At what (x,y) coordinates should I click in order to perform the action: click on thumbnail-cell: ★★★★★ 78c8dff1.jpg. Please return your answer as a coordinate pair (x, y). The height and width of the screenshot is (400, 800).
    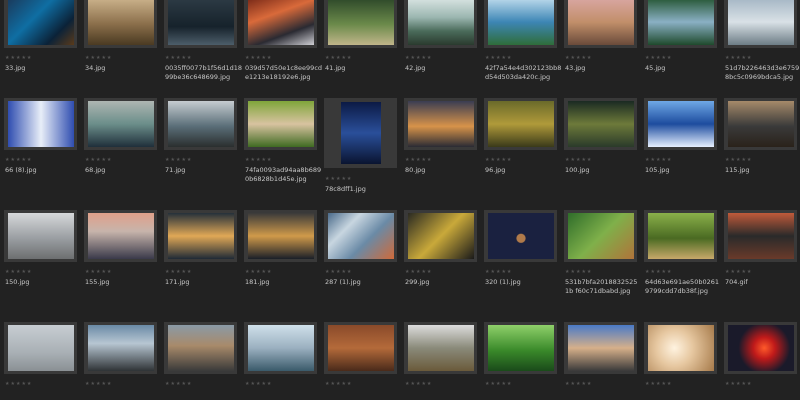
    Looking at the image, I should click on (360, 146).